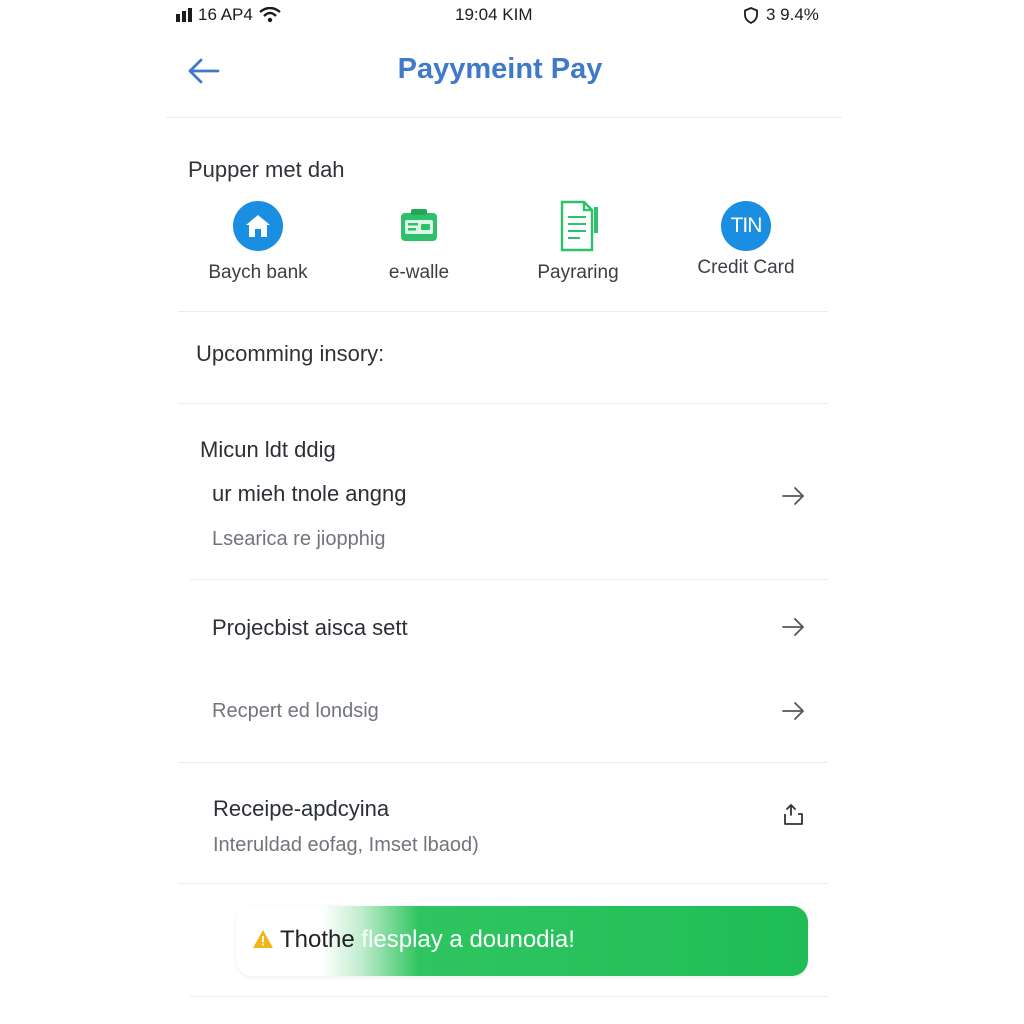 Image resolution: width=1024 pixels, height=1024 pixels. Describe the element at coordinates (317, 939) in the screenshot. I see `banner-prefix: Thothe` at that location.